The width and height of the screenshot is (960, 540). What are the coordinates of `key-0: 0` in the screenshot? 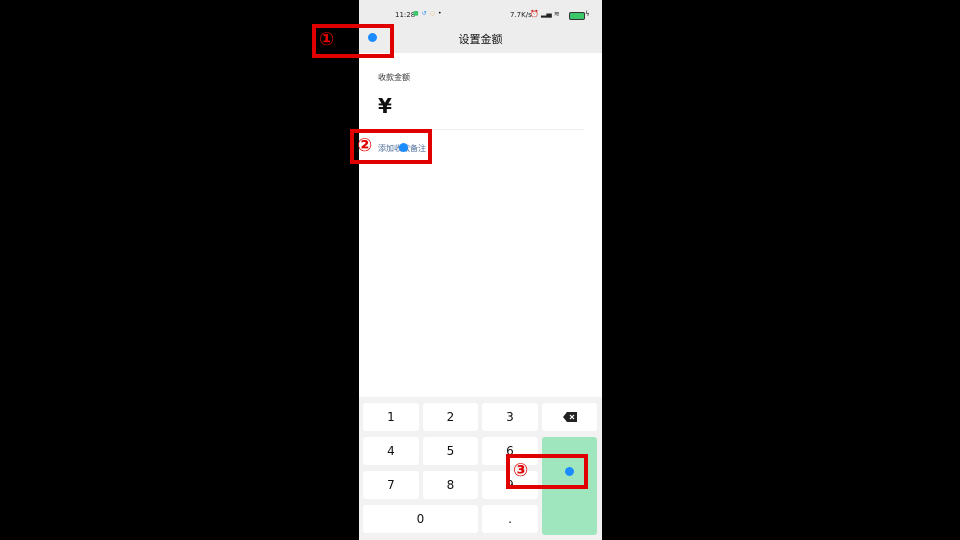 It's located at (420, 519).